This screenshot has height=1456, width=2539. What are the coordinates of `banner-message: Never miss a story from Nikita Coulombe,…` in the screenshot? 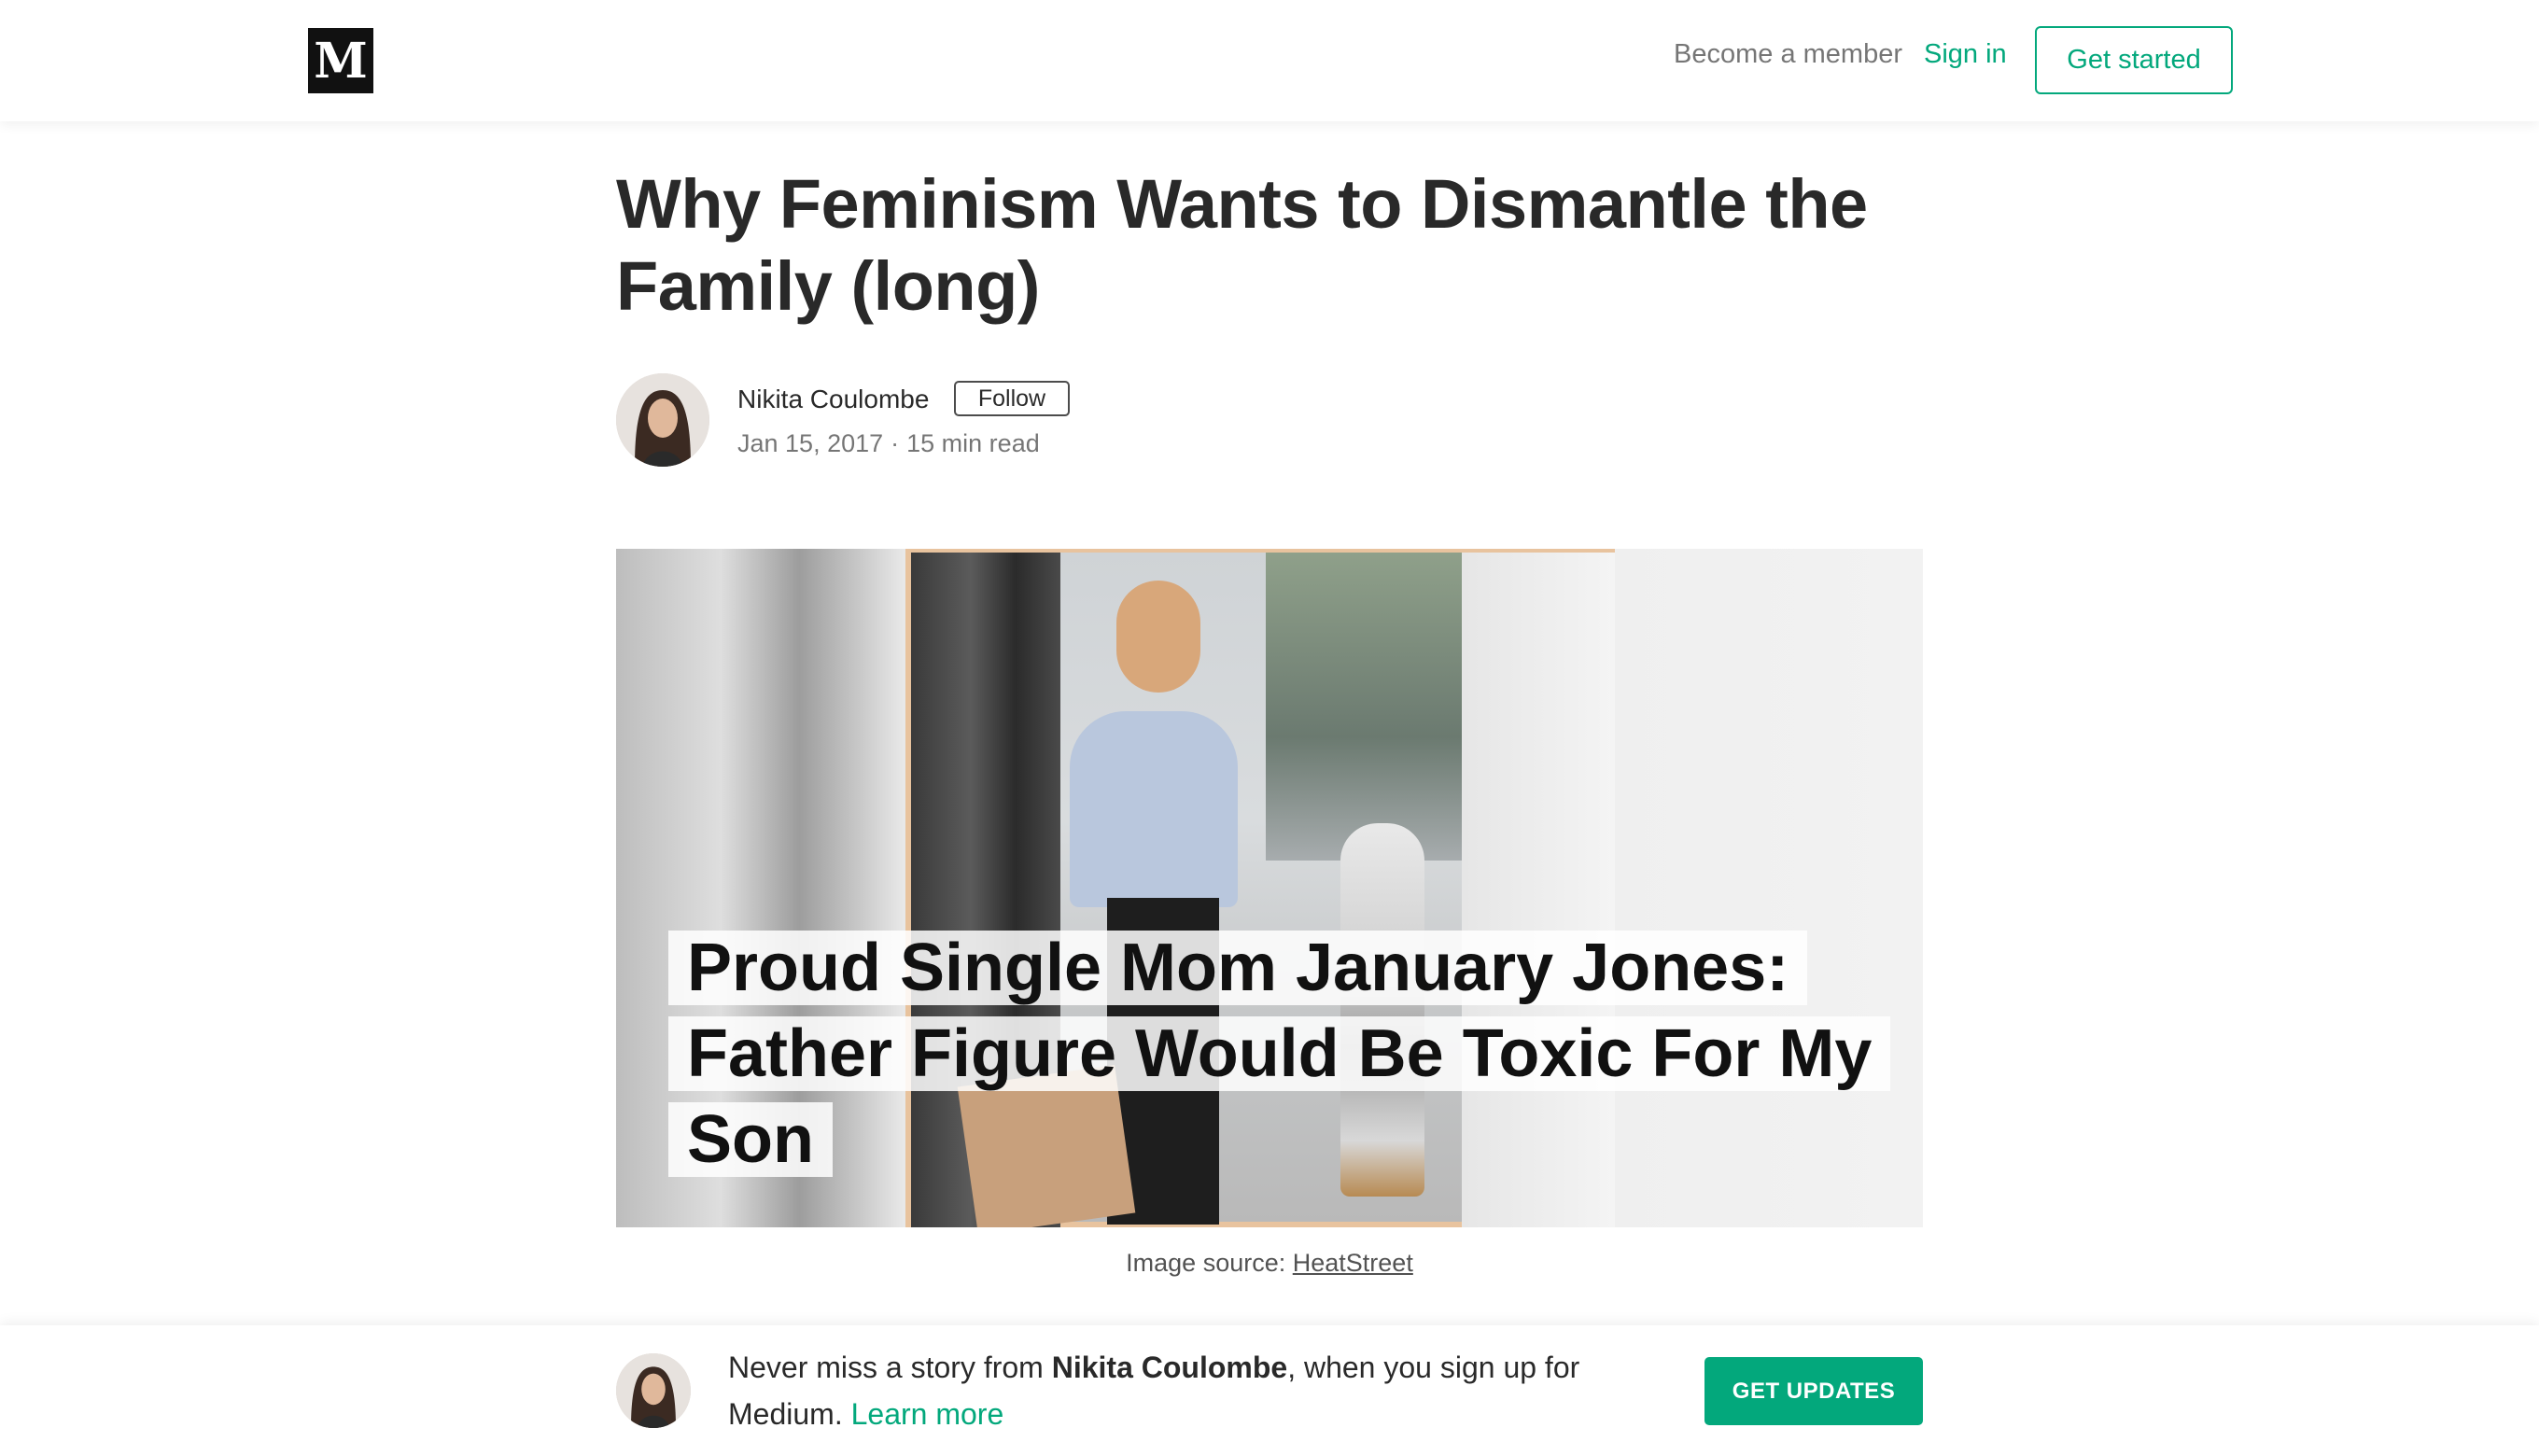 It's located at (1176, 1390).